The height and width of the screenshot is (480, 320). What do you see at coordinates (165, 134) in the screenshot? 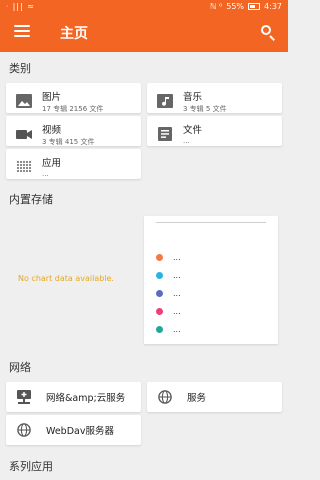
I see `document-icon` at bounding box center [165, 134].